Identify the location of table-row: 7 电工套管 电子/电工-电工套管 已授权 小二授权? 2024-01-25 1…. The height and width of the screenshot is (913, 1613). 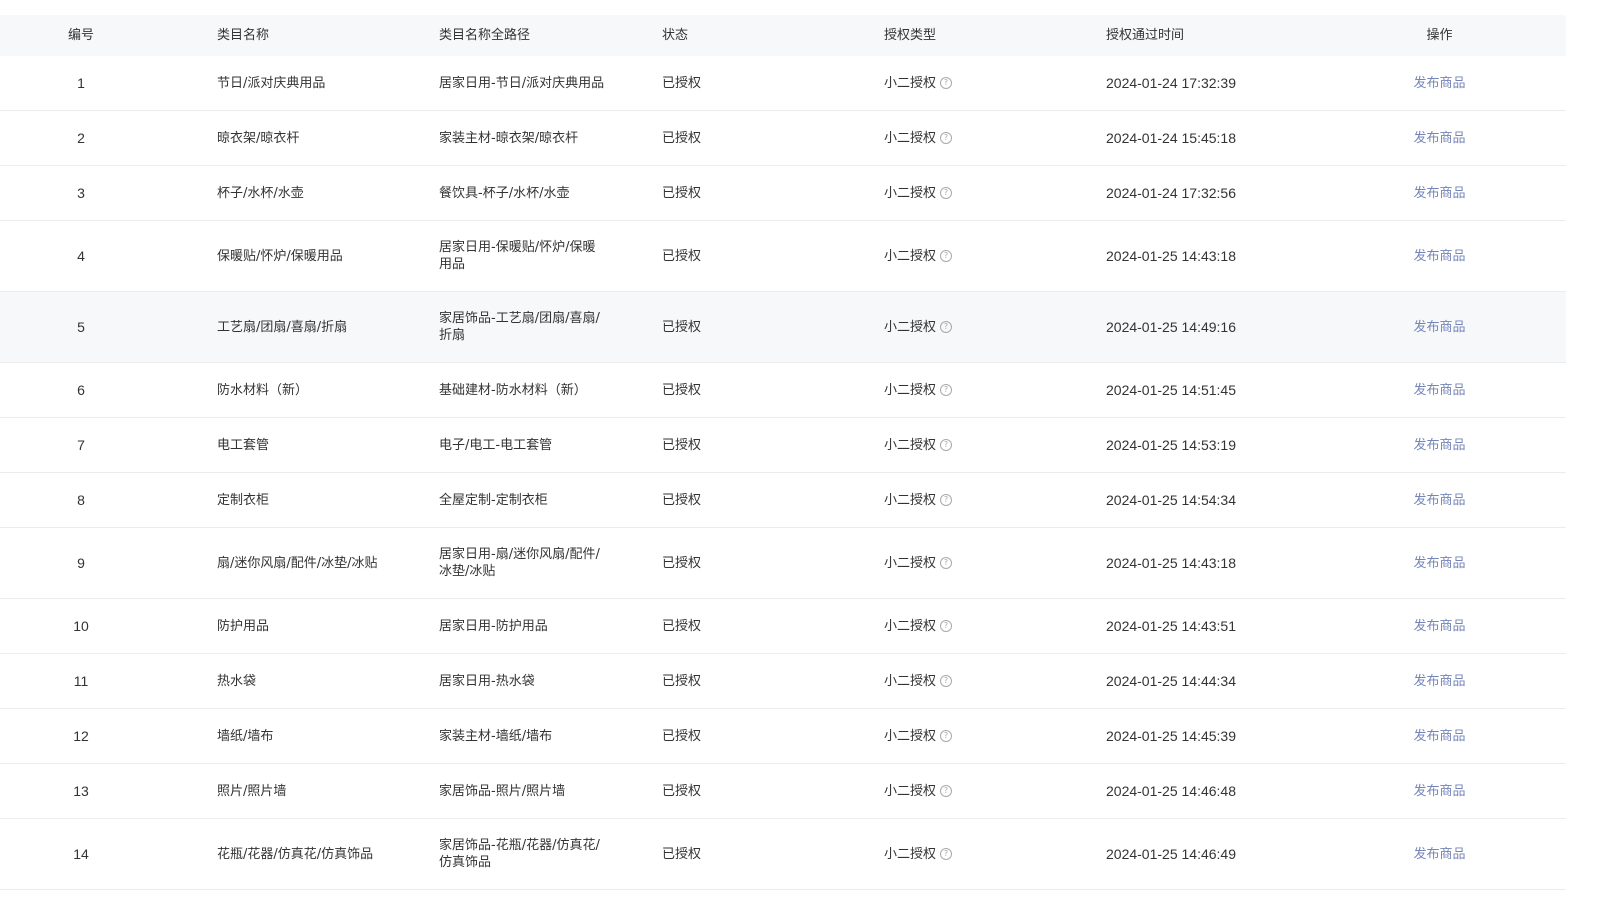
(783, 445).